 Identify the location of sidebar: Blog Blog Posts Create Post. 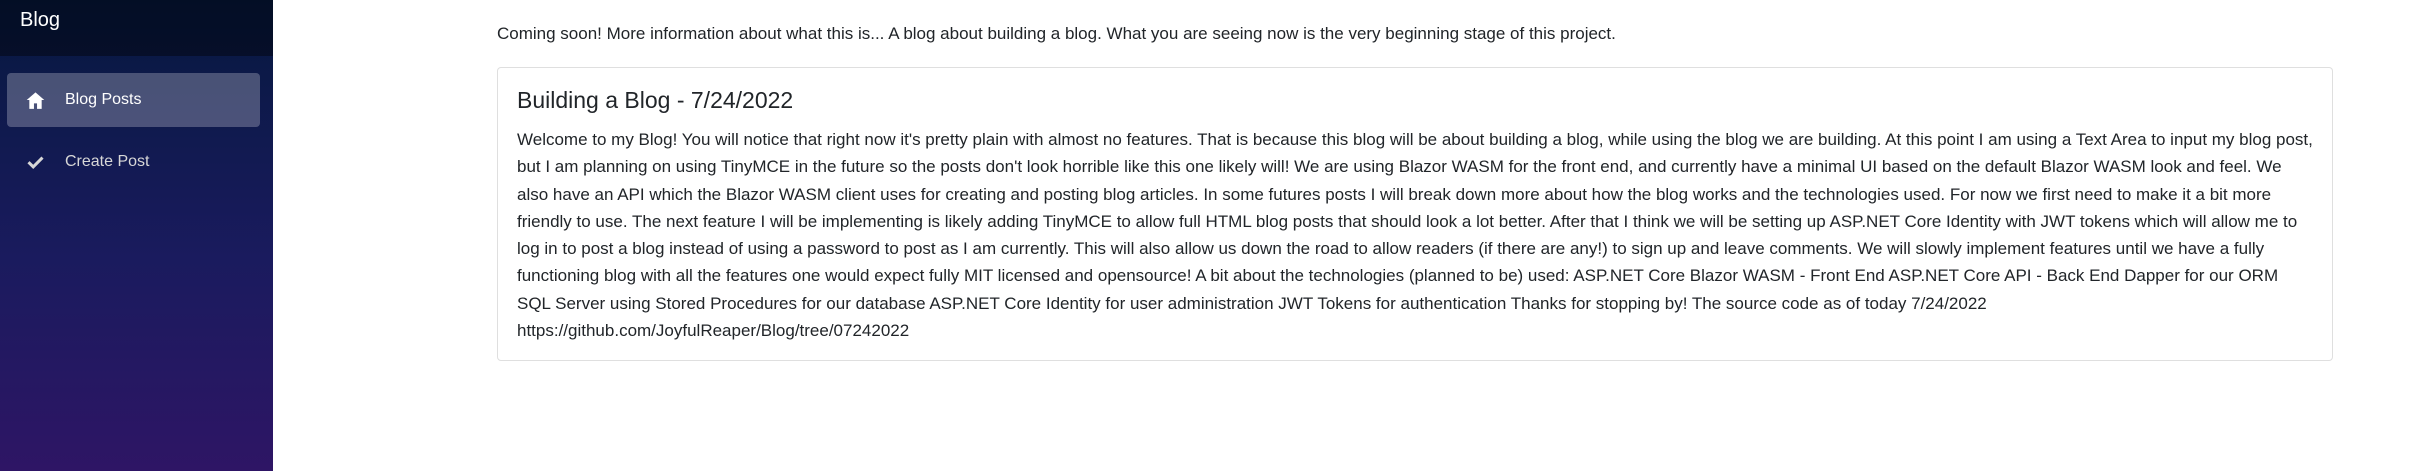
(136, 235).